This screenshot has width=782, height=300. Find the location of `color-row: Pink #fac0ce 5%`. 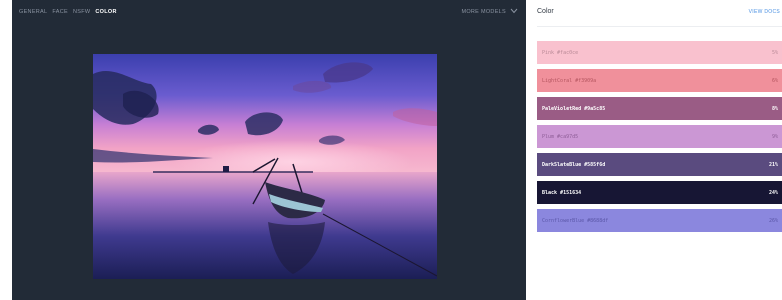

color-row: Pink #fac0ce 5% is located at coordinates (659, 52).